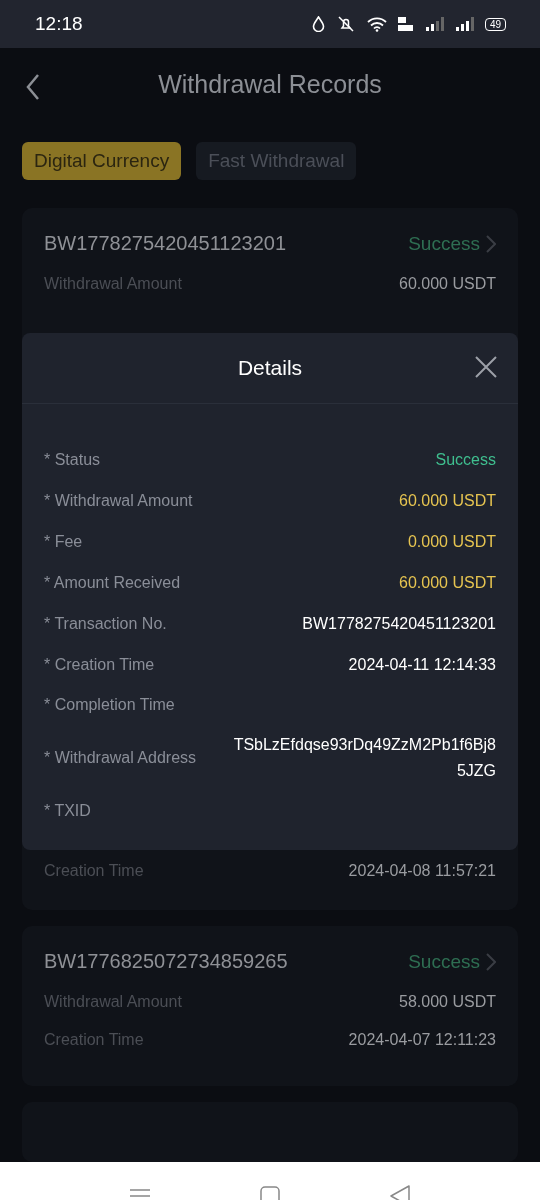 The height and width of the screenshot is (1200, 540). I want to click on menu-icon, so click(140, 1193).